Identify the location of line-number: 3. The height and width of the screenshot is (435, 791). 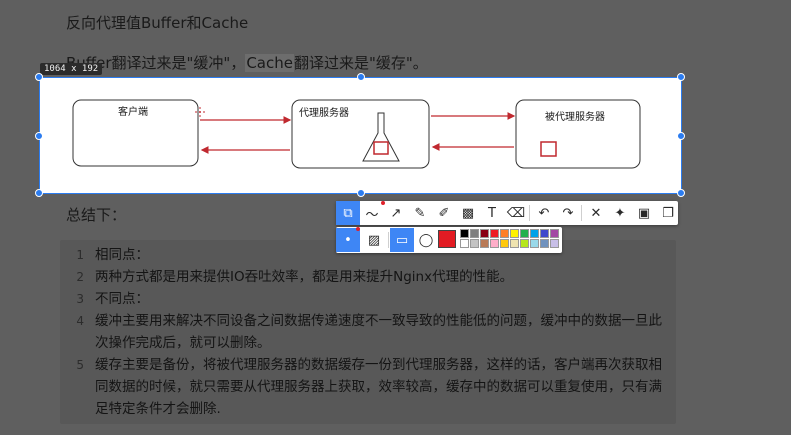
(80, 299).